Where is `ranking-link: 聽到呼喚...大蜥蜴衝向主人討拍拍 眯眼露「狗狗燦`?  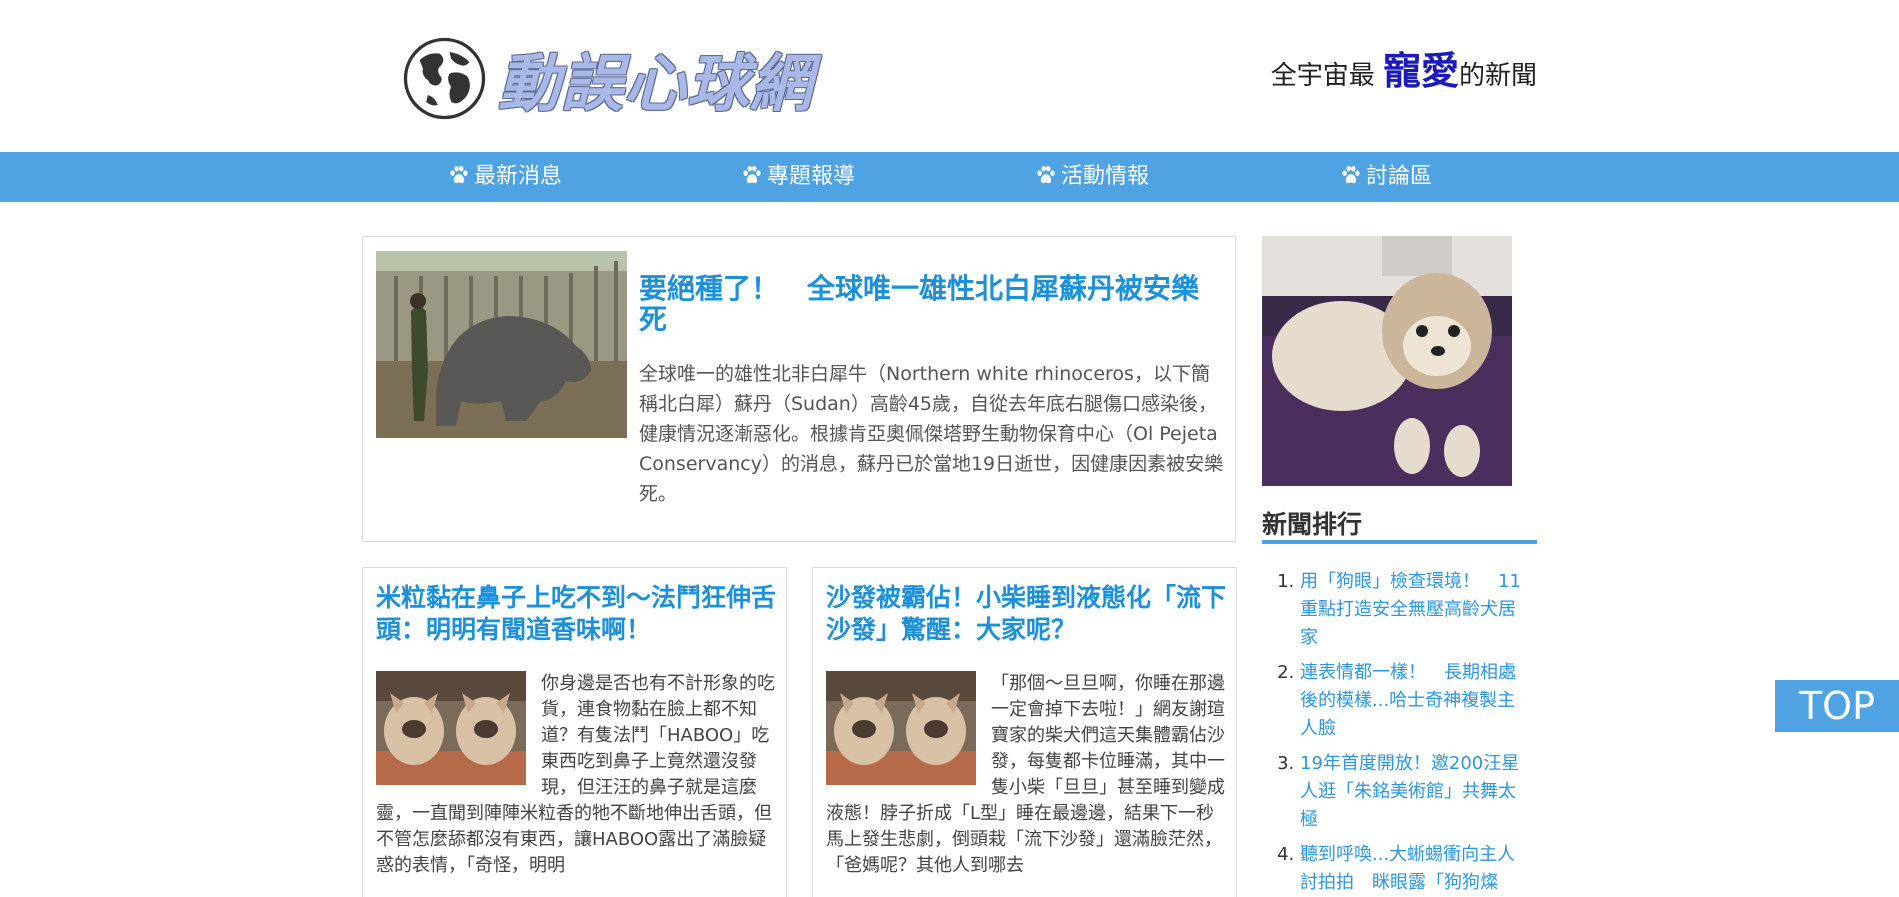
ranking-link: 聽到呼喚...大蜥蜴衝向主人討拍拍 眯眼露「狗狗燦 is located at coordinates (1407, 868).